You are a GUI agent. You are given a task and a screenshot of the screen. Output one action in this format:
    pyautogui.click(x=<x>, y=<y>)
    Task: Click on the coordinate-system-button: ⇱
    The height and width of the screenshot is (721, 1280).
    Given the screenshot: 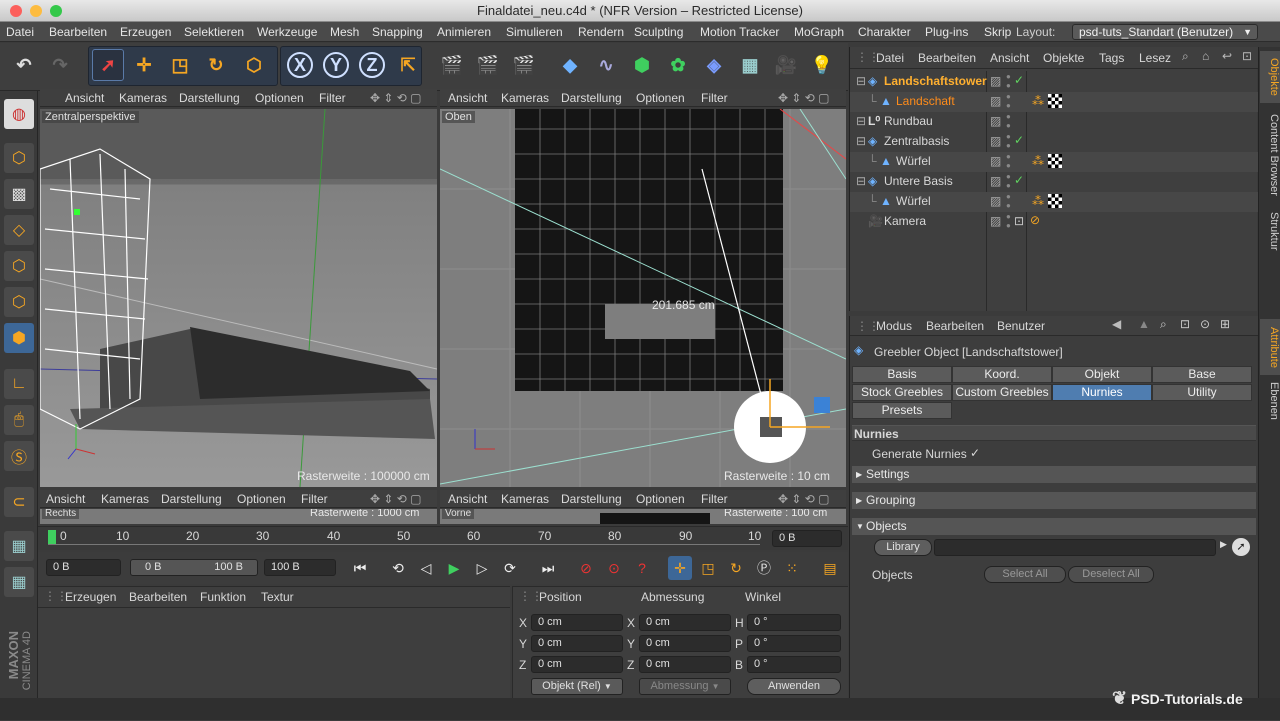 What is the action you would take?
    pyautogui.click(x=408, y=65)
    